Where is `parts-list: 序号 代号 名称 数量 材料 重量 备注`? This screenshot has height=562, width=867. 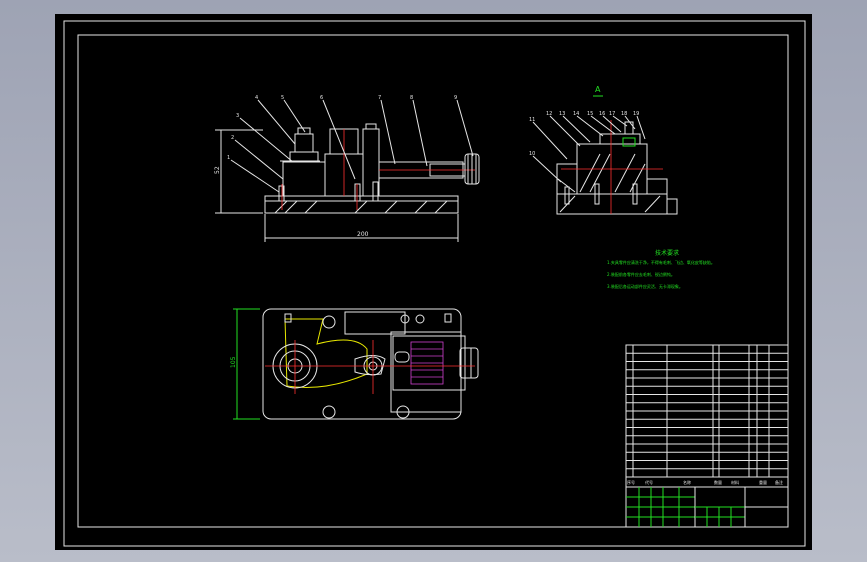 parts-list: 序号 代号 名称 数量 材料 重量 备注 is located at coordinates (707, 416).